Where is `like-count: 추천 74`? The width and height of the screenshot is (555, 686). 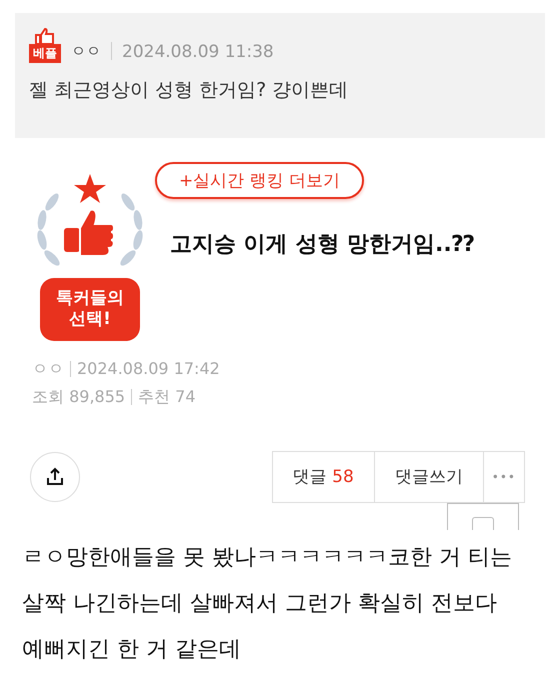
like-count: 추천 74 is located at coordinates (167, 397).